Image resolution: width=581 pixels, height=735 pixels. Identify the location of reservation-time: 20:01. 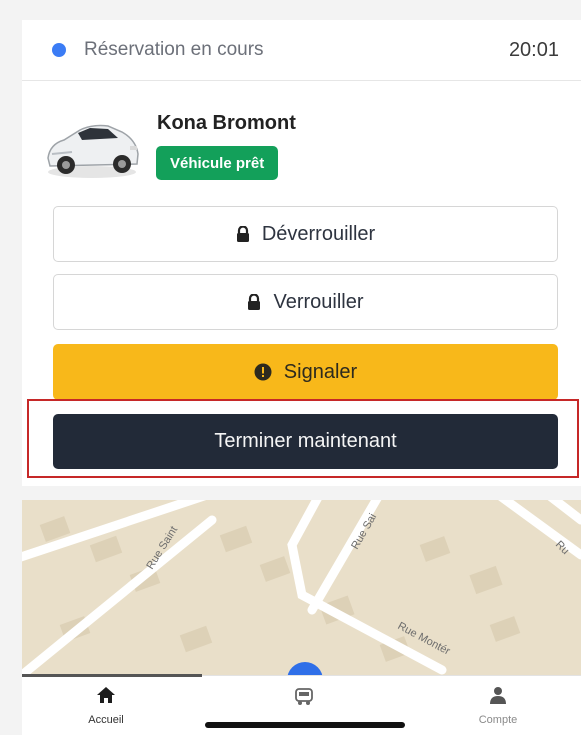
(533, 49).